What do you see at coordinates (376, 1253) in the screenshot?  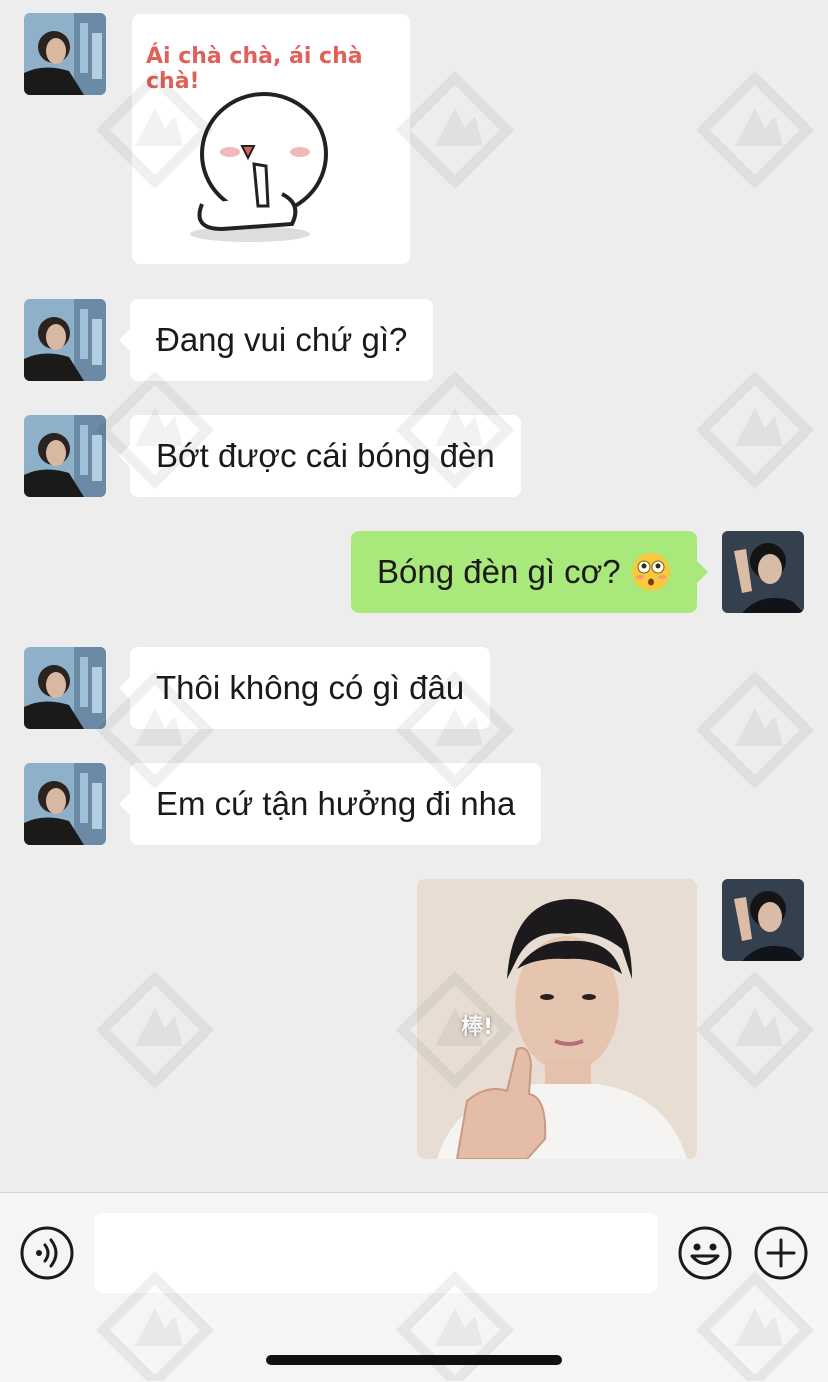 I see `message-input` at bounding box center [376, 1253].